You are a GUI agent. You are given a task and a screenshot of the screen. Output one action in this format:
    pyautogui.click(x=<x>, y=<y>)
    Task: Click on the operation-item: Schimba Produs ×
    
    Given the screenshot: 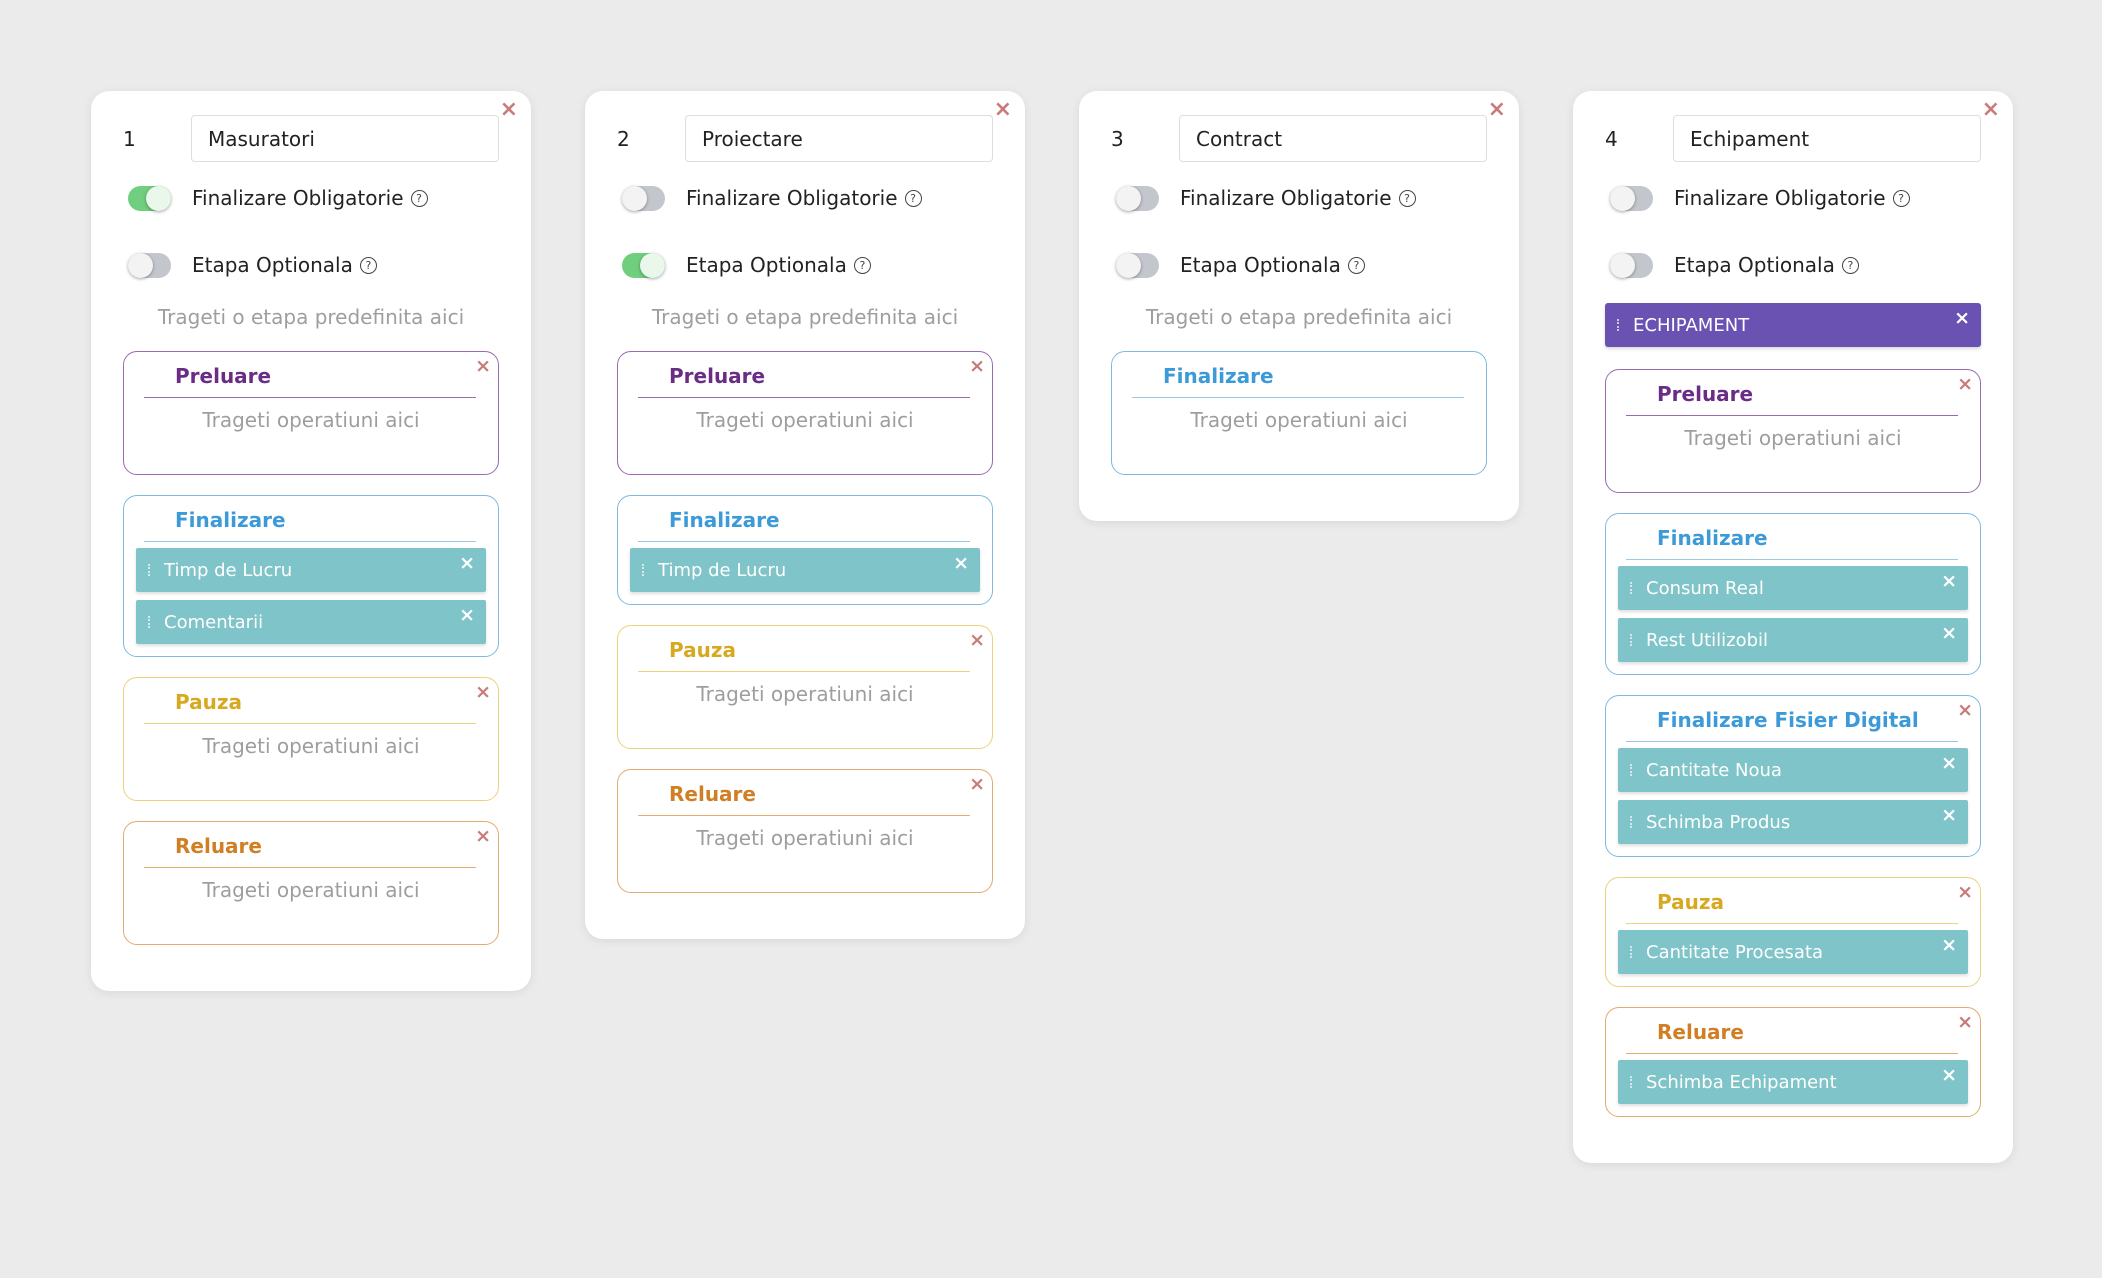 What is the action you would take?
    pyautogui.click(x=1793, y=822)
    